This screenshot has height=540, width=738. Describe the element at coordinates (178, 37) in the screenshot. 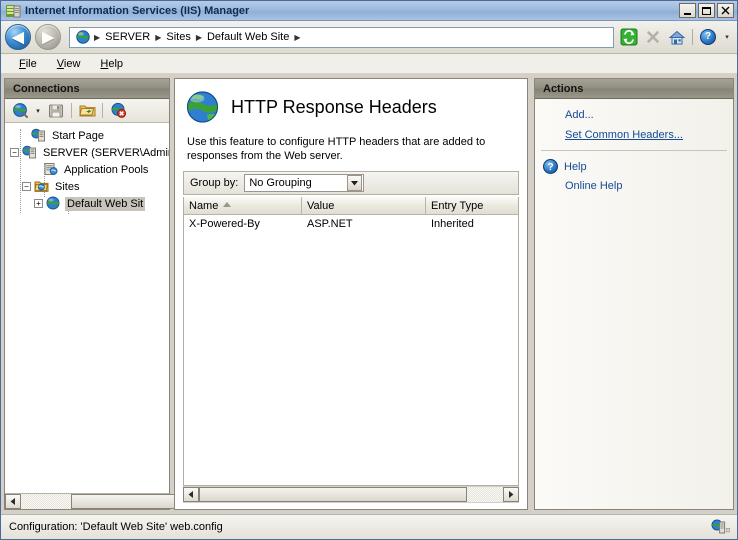

I see `breadcrumb-sites: Sites` at that location.